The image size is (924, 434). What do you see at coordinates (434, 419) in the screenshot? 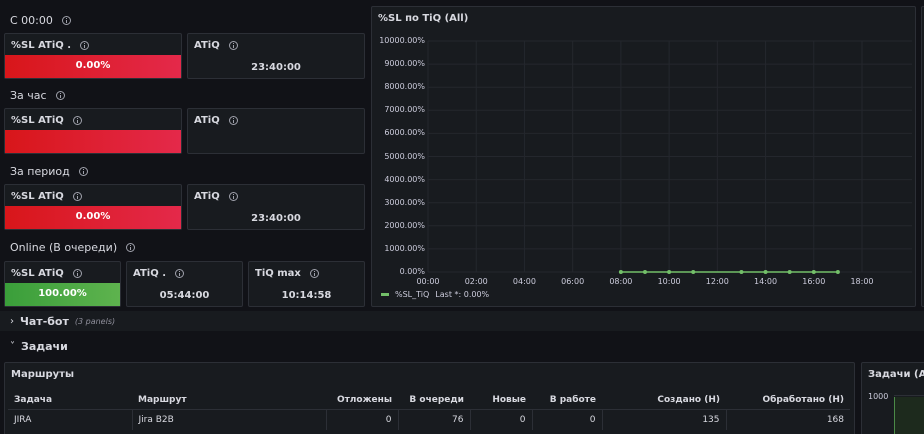
I see `cell: 76` at bounding box center [434, 419].